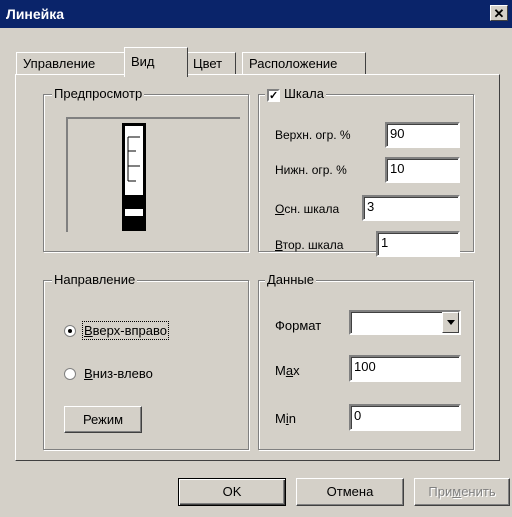  I want to click on radio-up-right, so click(70, 331).